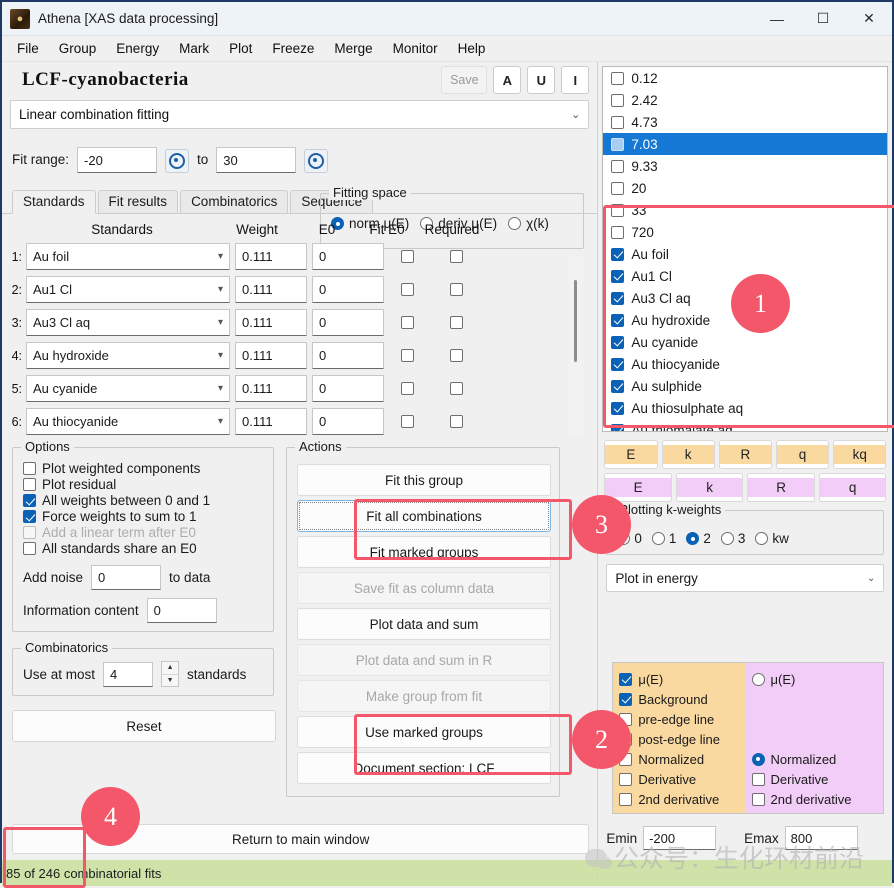 The height and width of the screenshot is (888, 894). I want to click on add-noise-input: 0, so click(126, 577).